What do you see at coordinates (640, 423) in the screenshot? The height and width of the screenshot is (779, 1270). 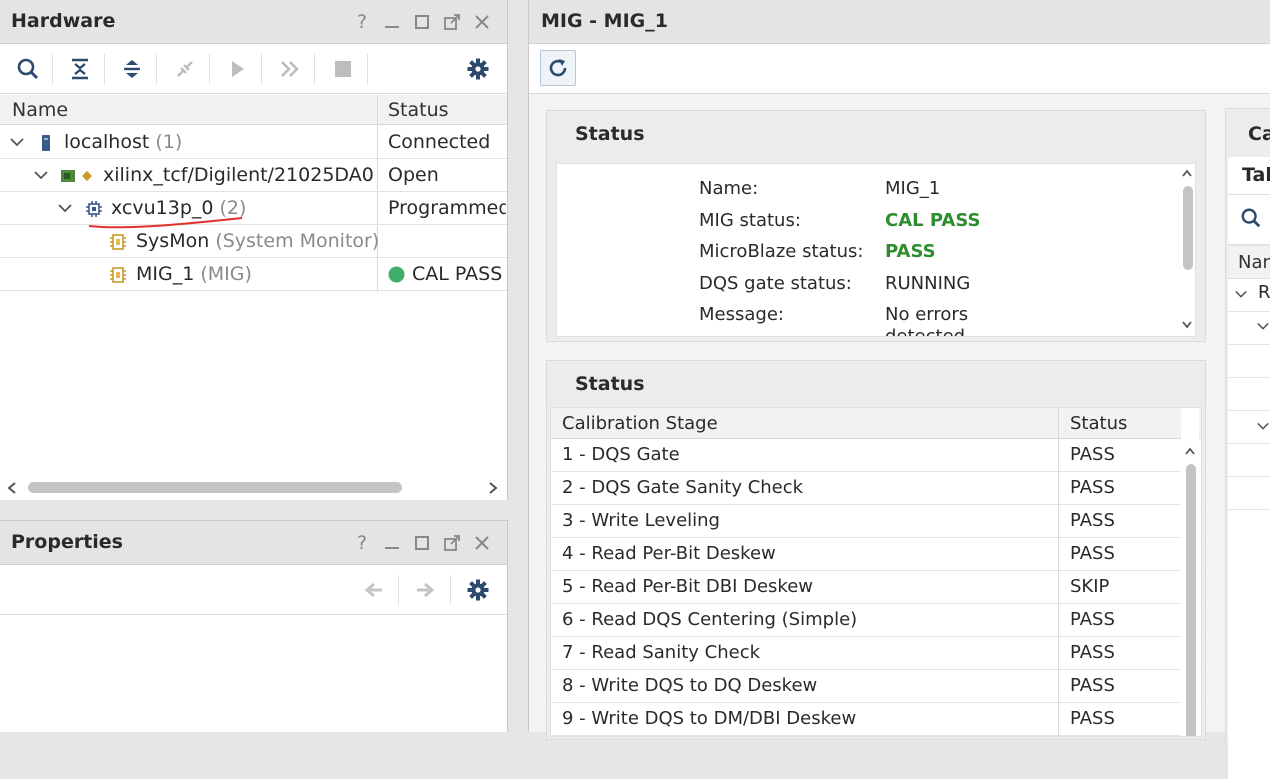 I see `calibration-stage-column-header: Calibration Stage` at bounding box center [640, 423].